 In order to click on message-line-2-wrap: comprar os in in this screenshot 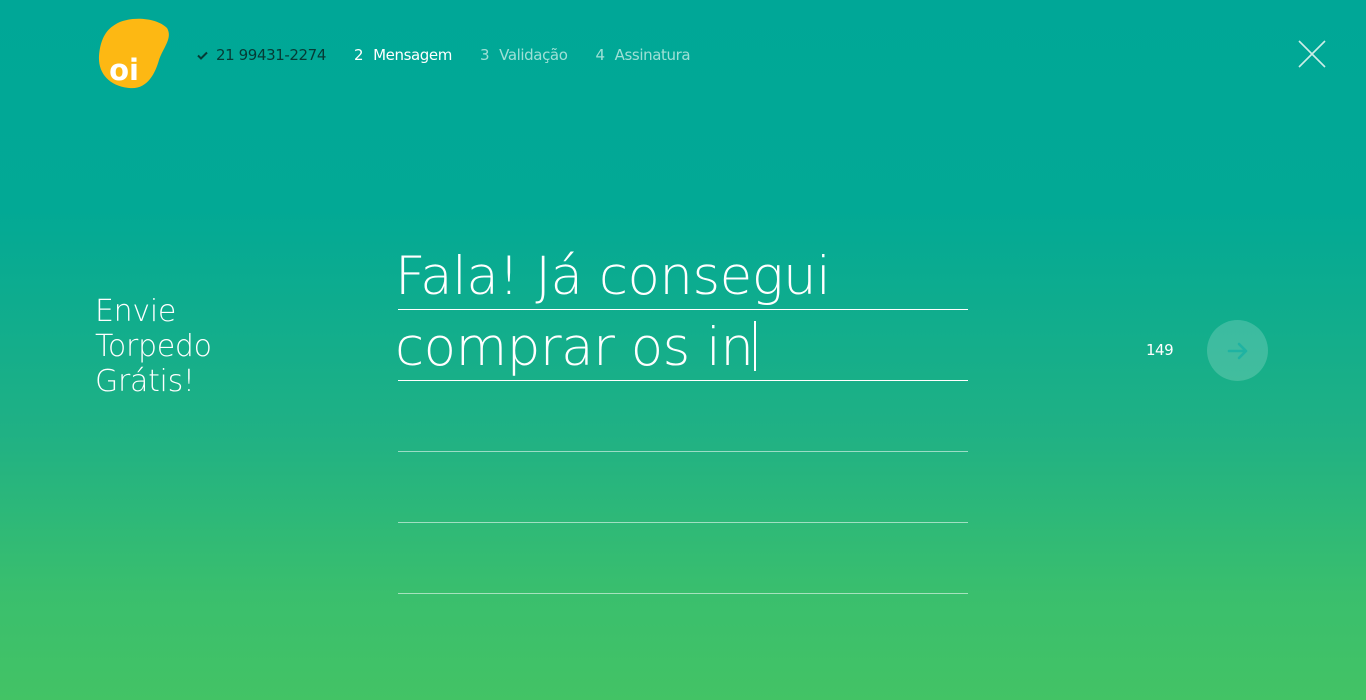, I will do `click(575, 348)`.